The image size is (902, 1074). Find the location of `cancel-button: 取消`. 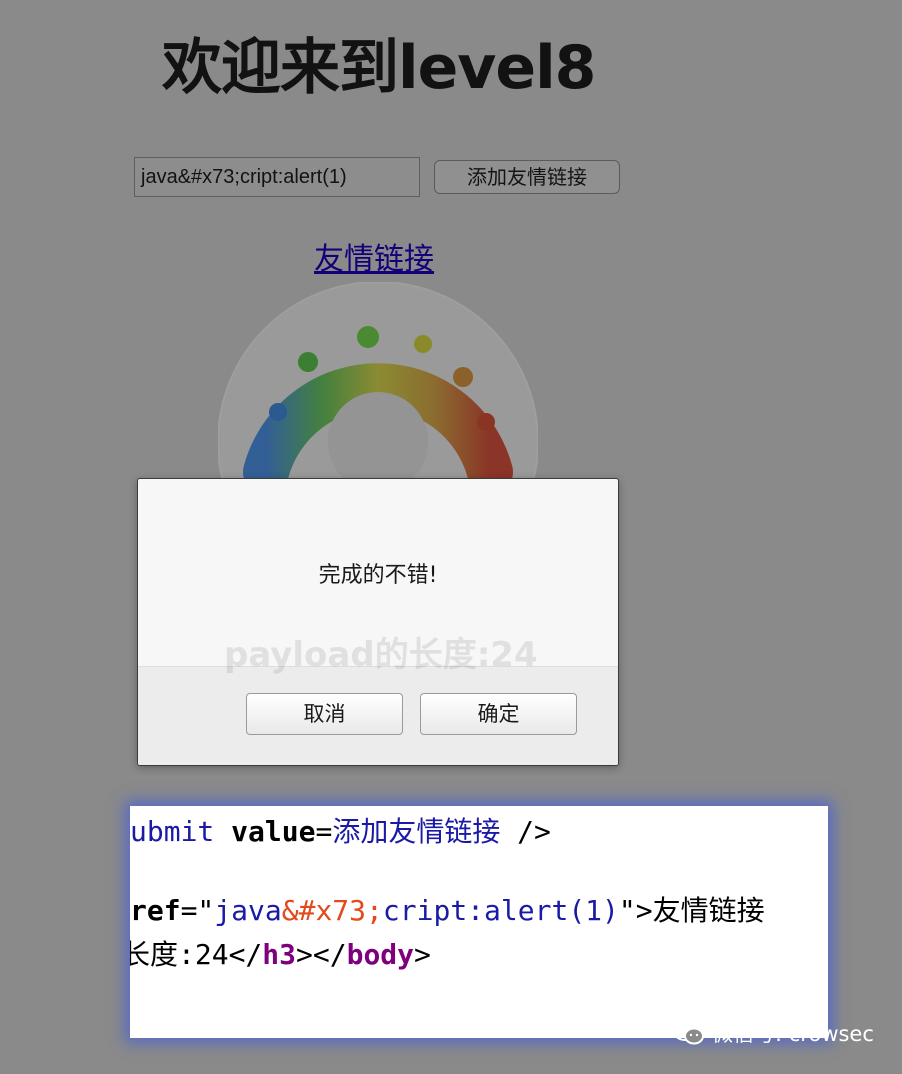

cancel-button: 取消 is located at coordinates (324, 714).